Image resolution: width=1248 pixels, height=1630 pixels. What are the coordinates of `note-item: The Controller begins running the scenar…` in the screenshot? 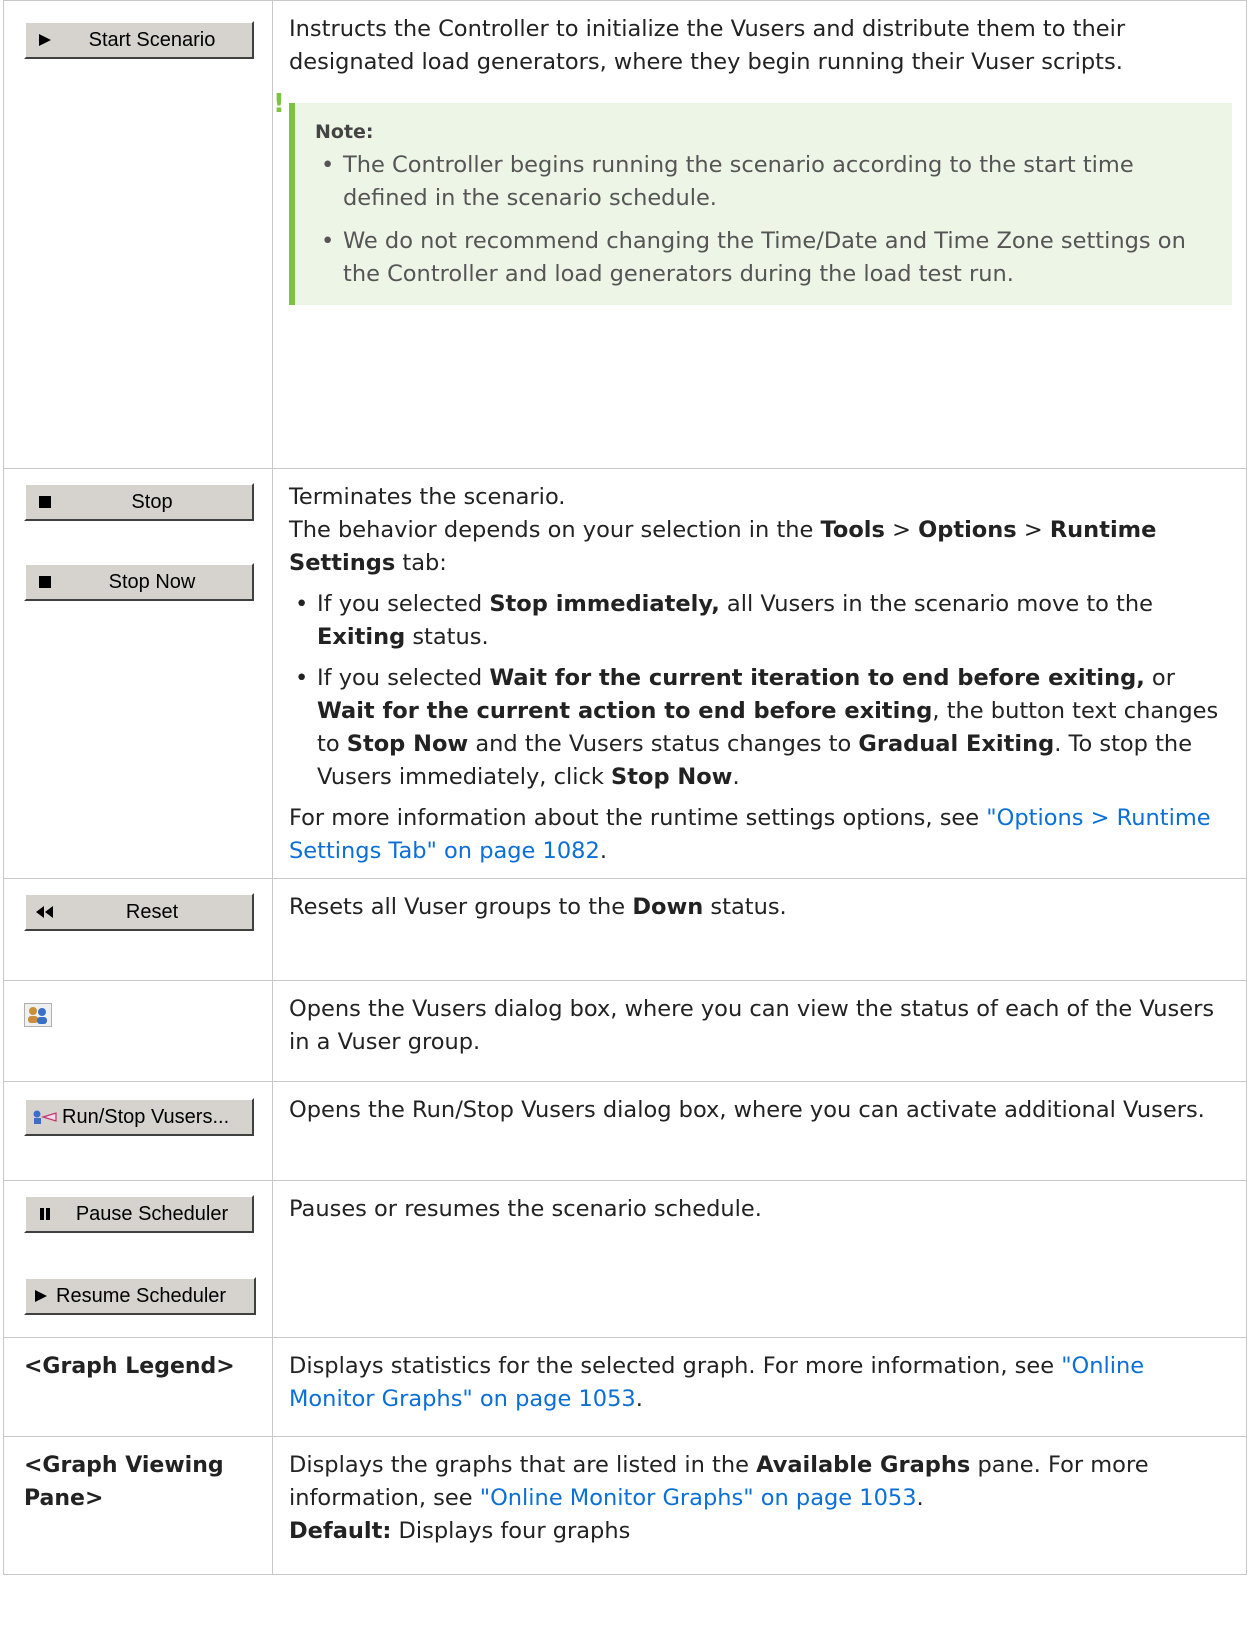 It's located at (758, 182).